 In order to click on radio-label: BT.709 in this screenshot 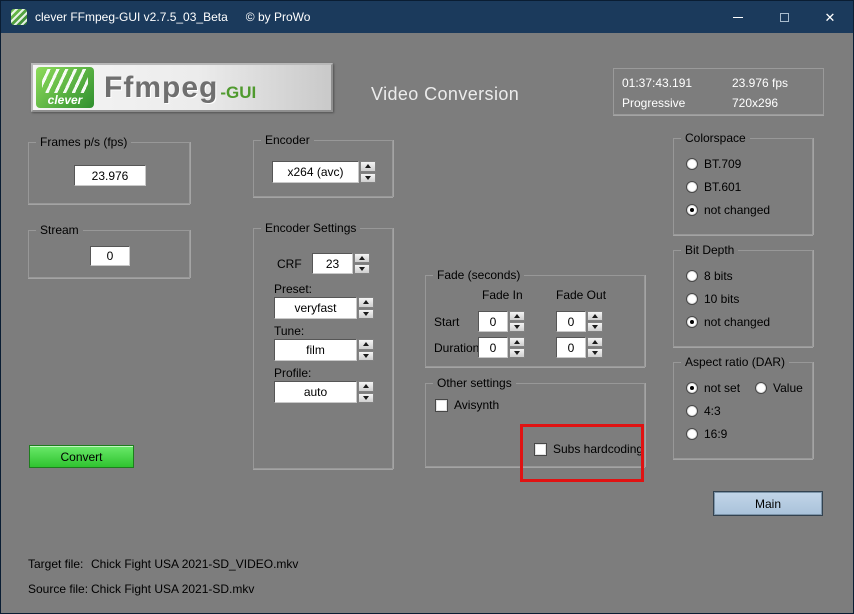, I will do `click(723, 164)`.